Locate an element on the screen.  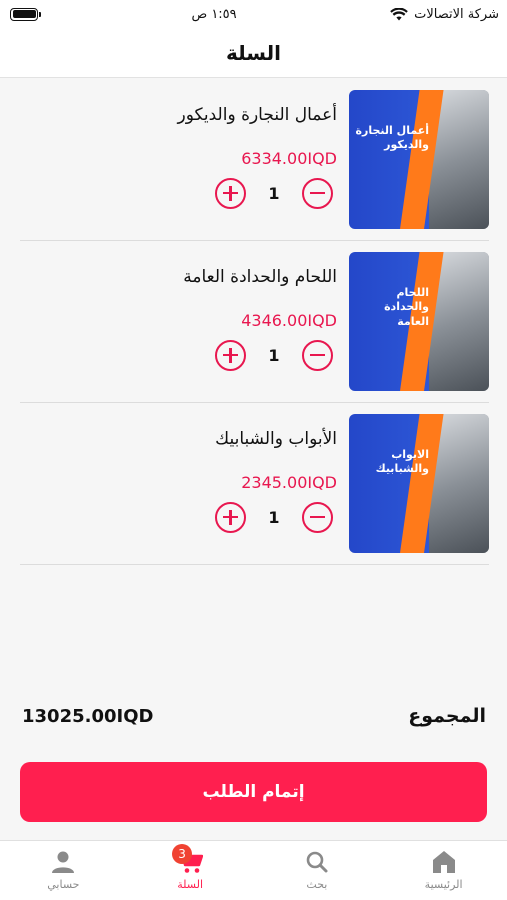
nav-item-search: بحث is located at coordinates (317, 870).